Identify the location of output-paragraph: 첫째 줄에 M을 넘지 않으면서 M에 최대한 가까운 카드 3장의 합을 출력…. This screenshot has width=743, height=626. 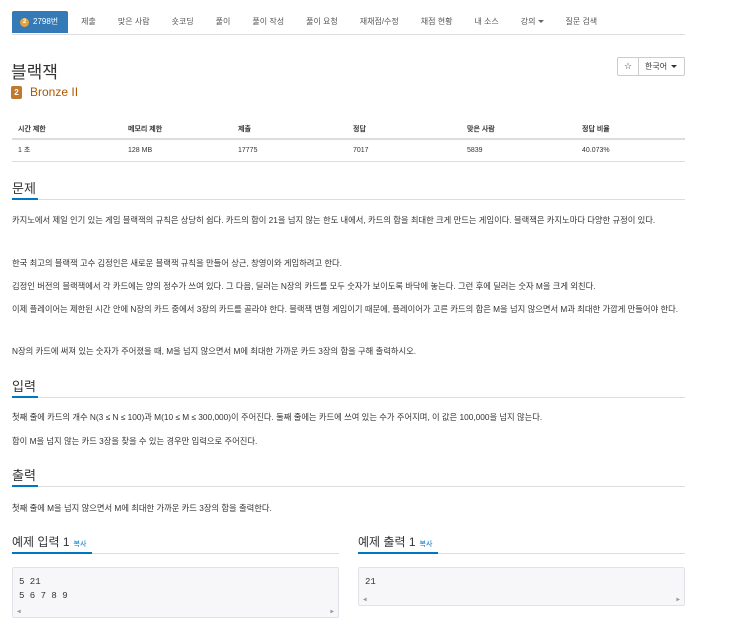
(142, 508).